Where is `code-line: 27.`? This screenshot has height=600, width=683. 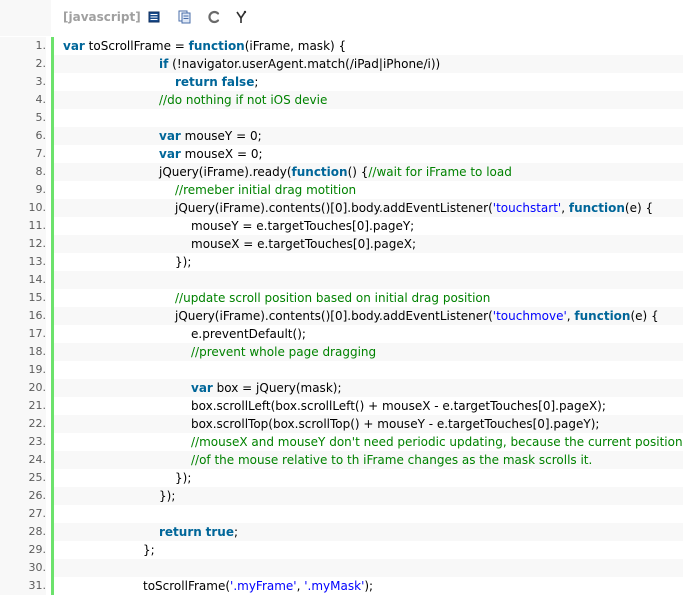
code-line: 27. is located at coordinates (341, 514).